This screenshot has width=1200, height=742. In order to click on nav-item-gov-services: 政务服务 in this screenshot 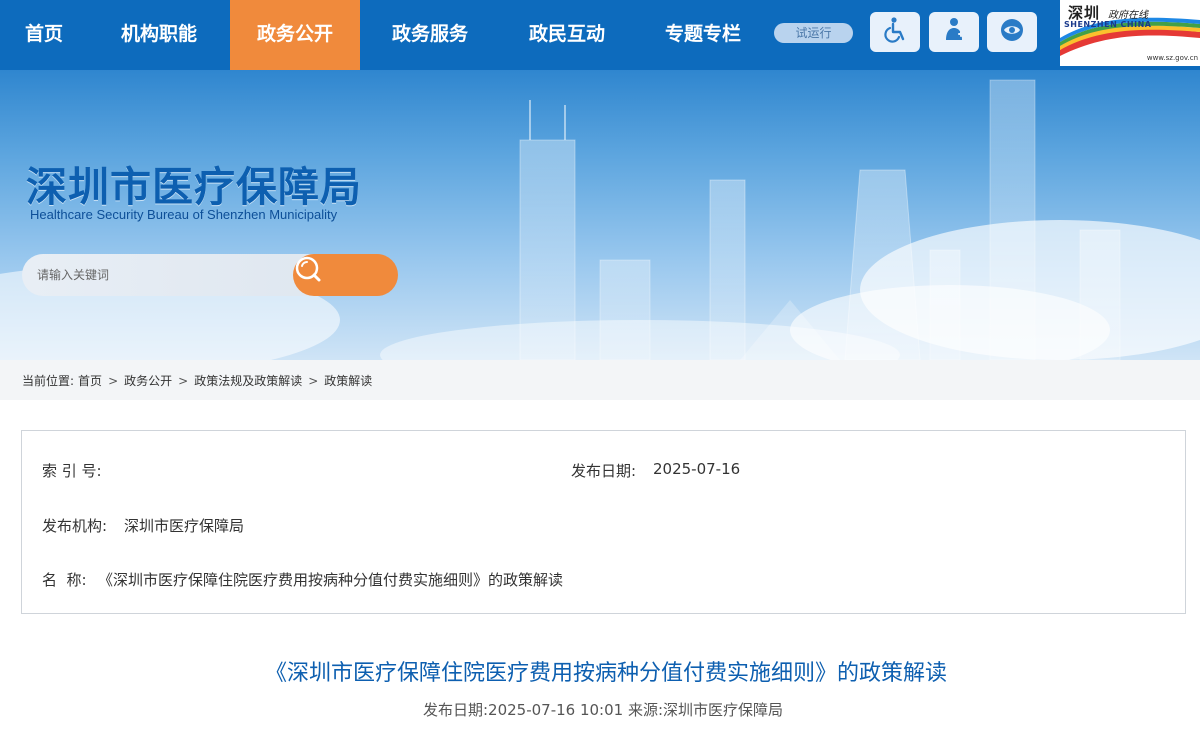, I will do `click(430, 35)`.